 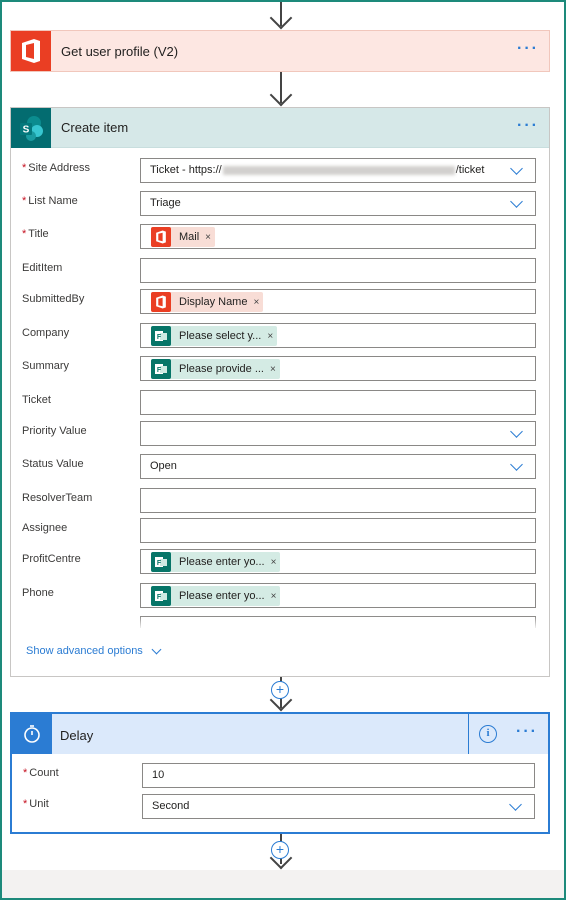 I want to click on field-edititem: EditItem, so click(x=280, y=272).